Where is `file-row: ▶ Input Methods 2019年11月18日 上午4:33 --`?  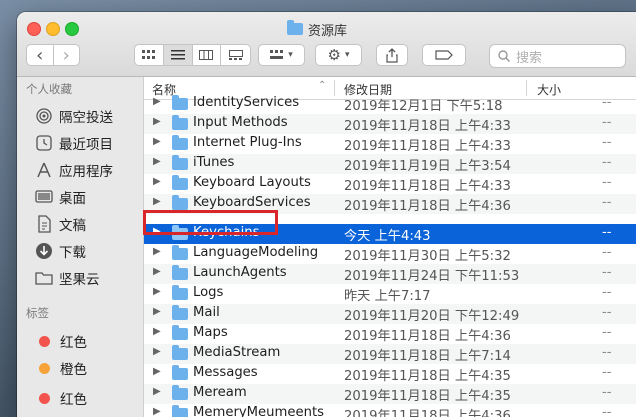 file-row: ▶ Input Methods 2019年11月18日 上午4:33 -- is located at coordinates (390, 124).